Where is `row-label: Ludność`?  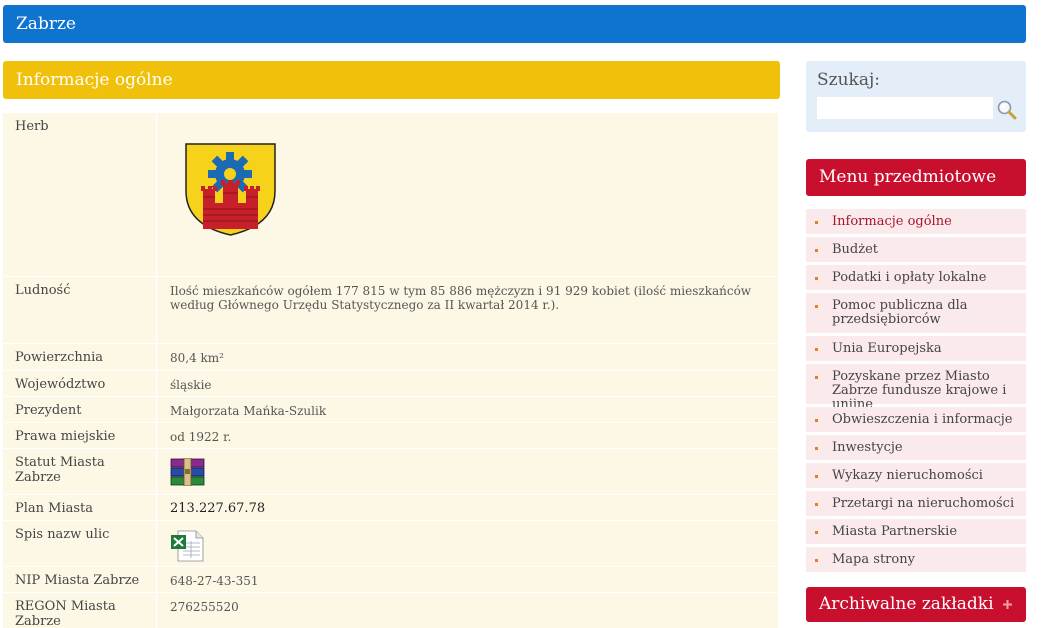
row-label: Ludność is located at coordinates (80, 310).